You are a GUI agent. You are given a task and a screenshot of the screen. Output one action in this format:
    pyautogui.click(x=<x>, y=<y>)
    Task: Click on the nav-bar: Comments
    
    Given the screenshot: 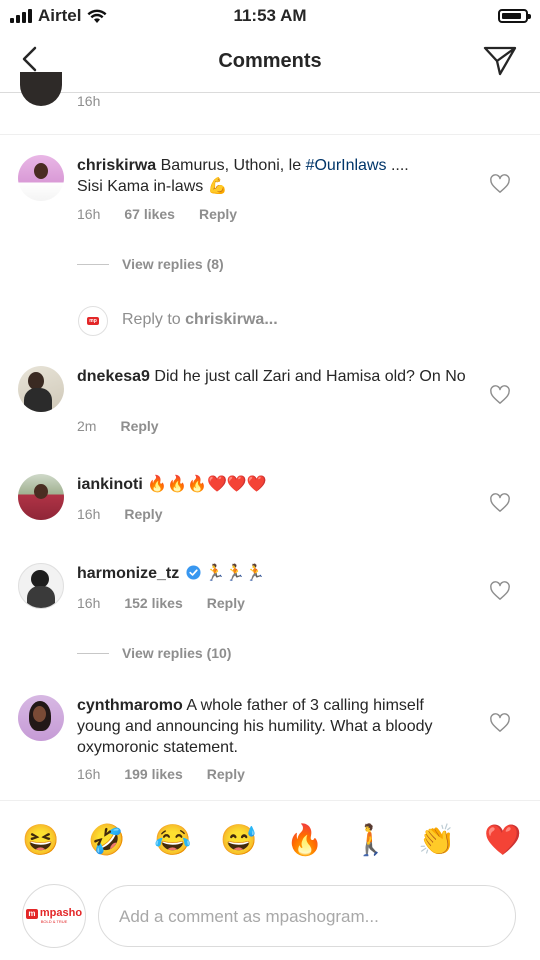 What is the action you would take?
    pyautogui.click(x=270, y=62)
    